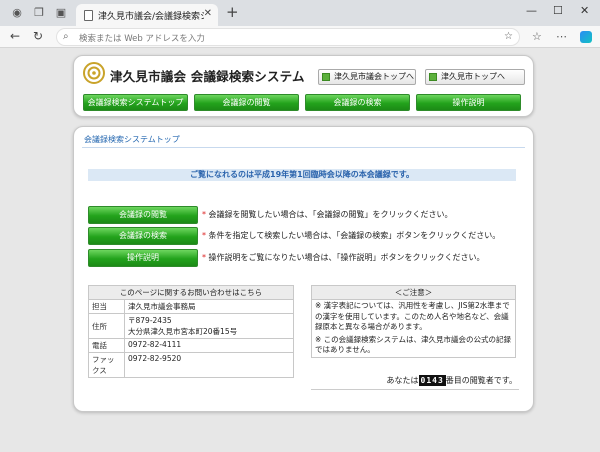  I want to click on search-description: * 条件を指定して検索したい場合は、「会議録の検索」ボタンをクリックください。, so click(351, 235).